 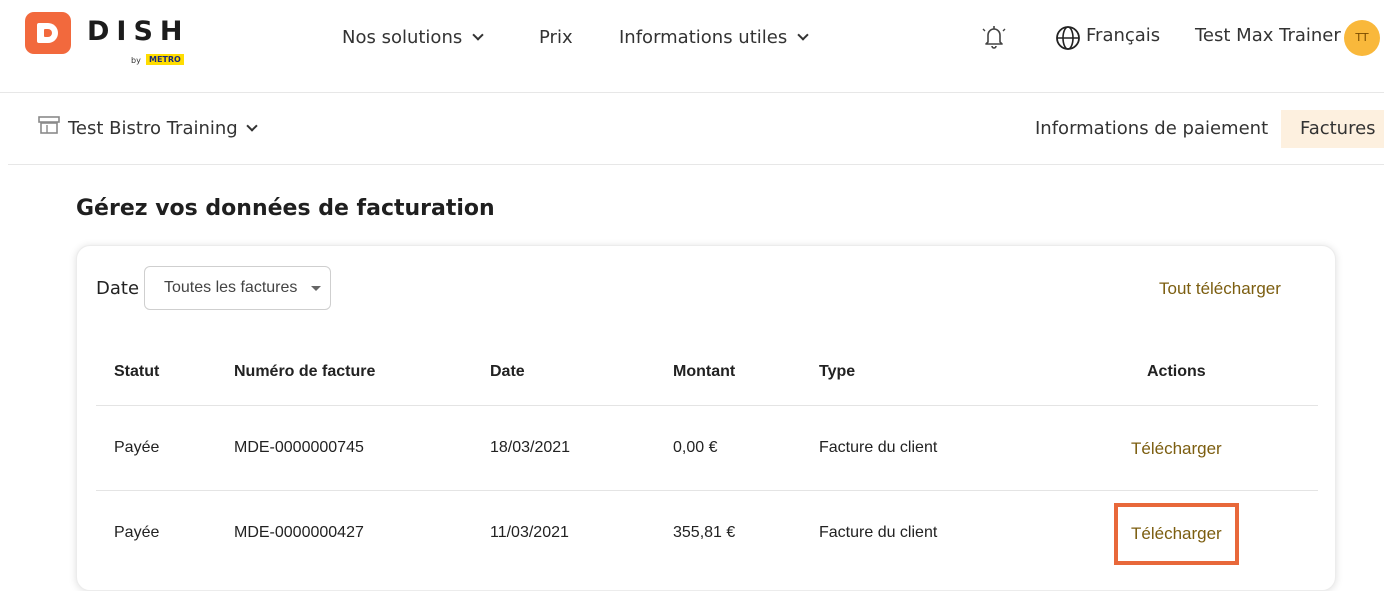 I want to click on cell-amount: 0,00 €, so click(x=695, y=447).